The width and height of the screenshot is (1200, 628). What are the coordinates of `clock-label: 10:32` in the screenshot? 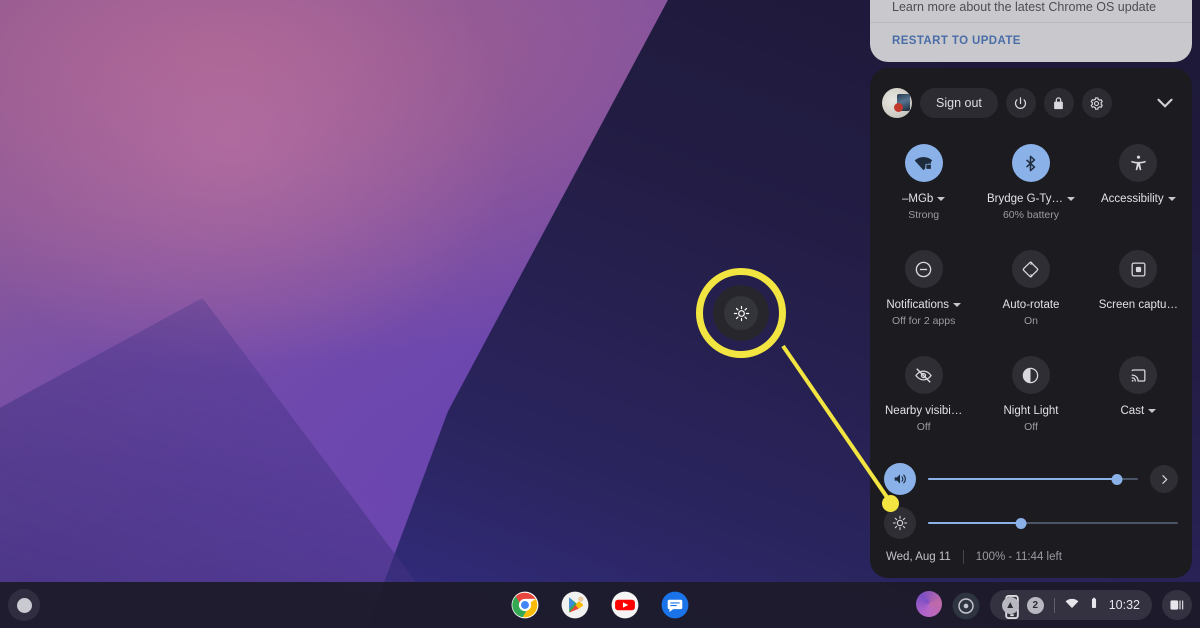 It's located at (1124, 605).